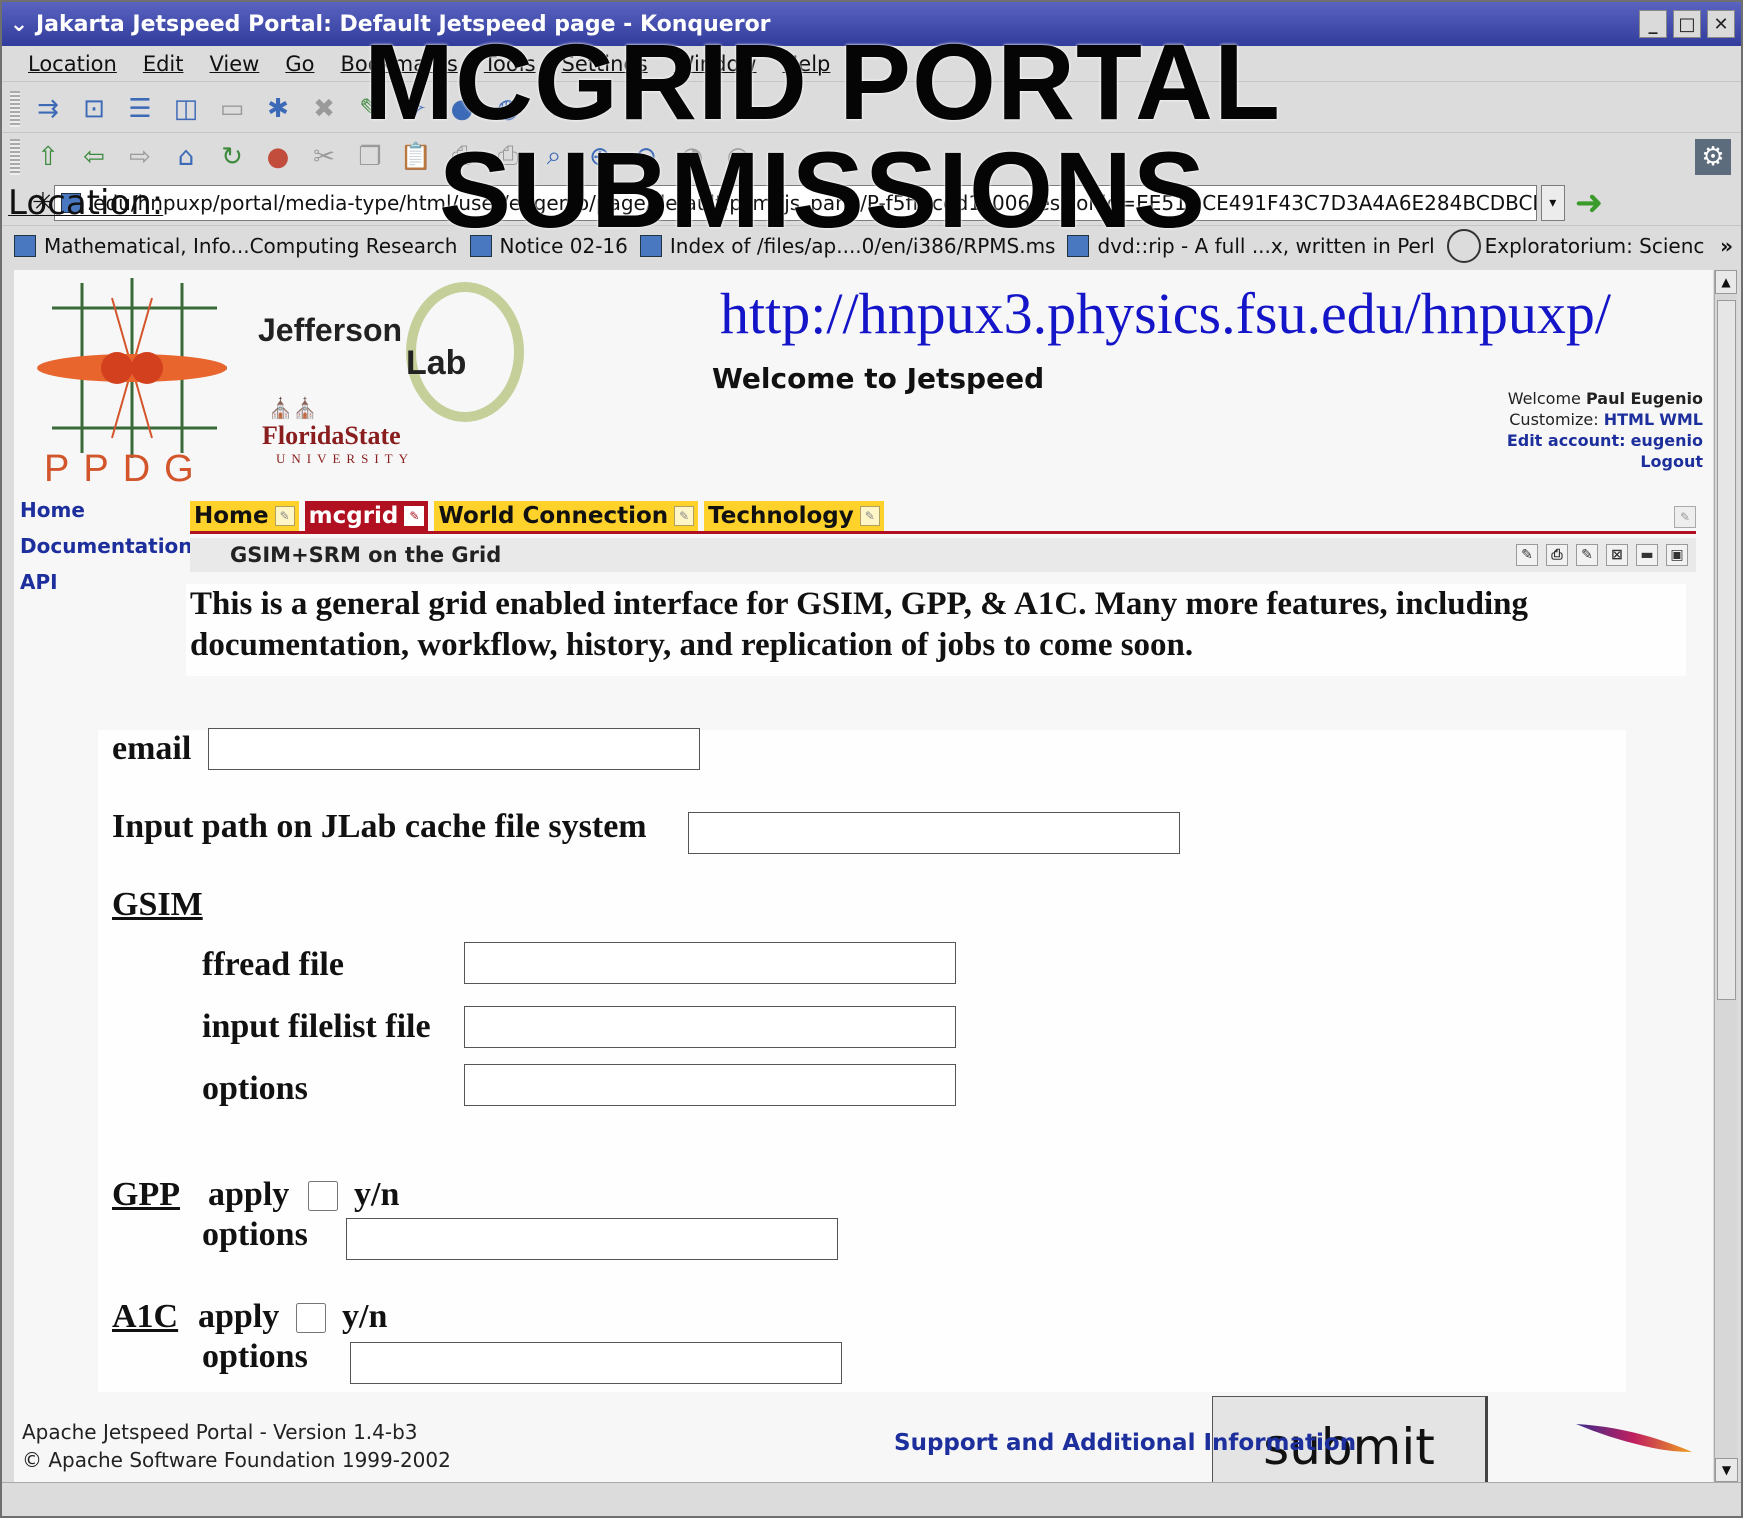  What do you see at coordinates (1629, 419) in the screenshot?
I see `customize-html-link: HTML` at bounding box center [1629, 419].